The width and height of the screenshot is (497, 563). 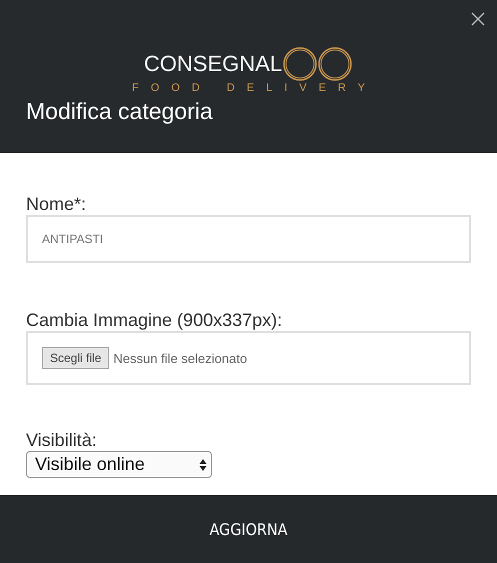 I want to click on updown-arrows-icon, so click(x=203, y=465).